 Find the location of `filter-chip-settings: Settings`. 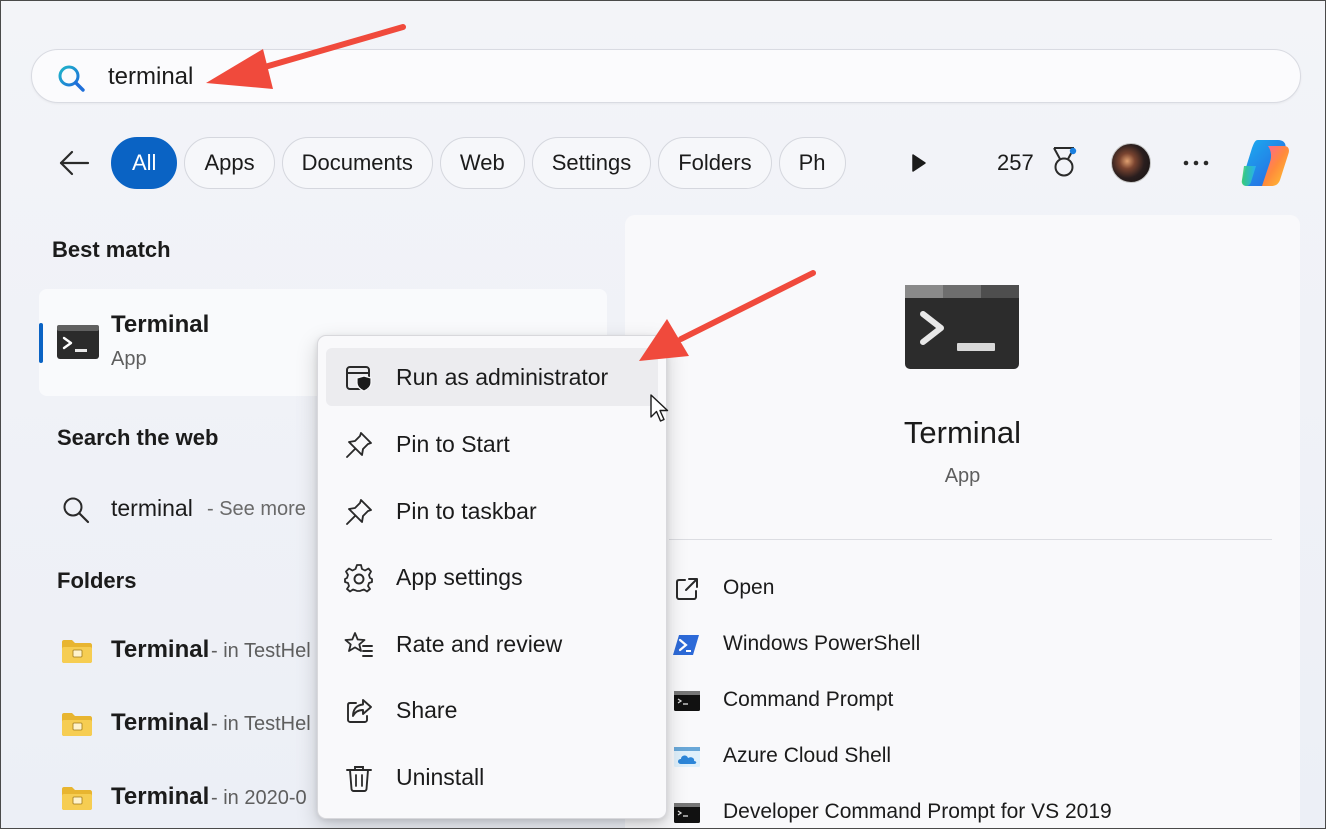

filter-chip-settings: Settings is located at coordinates (591, 163).